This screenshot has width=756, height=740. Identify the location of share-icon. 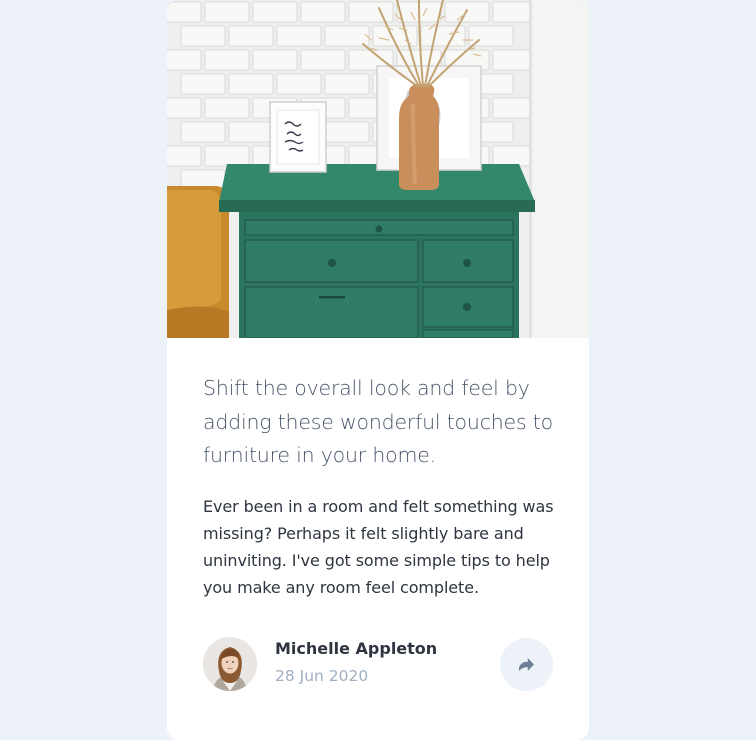
(526, 664).